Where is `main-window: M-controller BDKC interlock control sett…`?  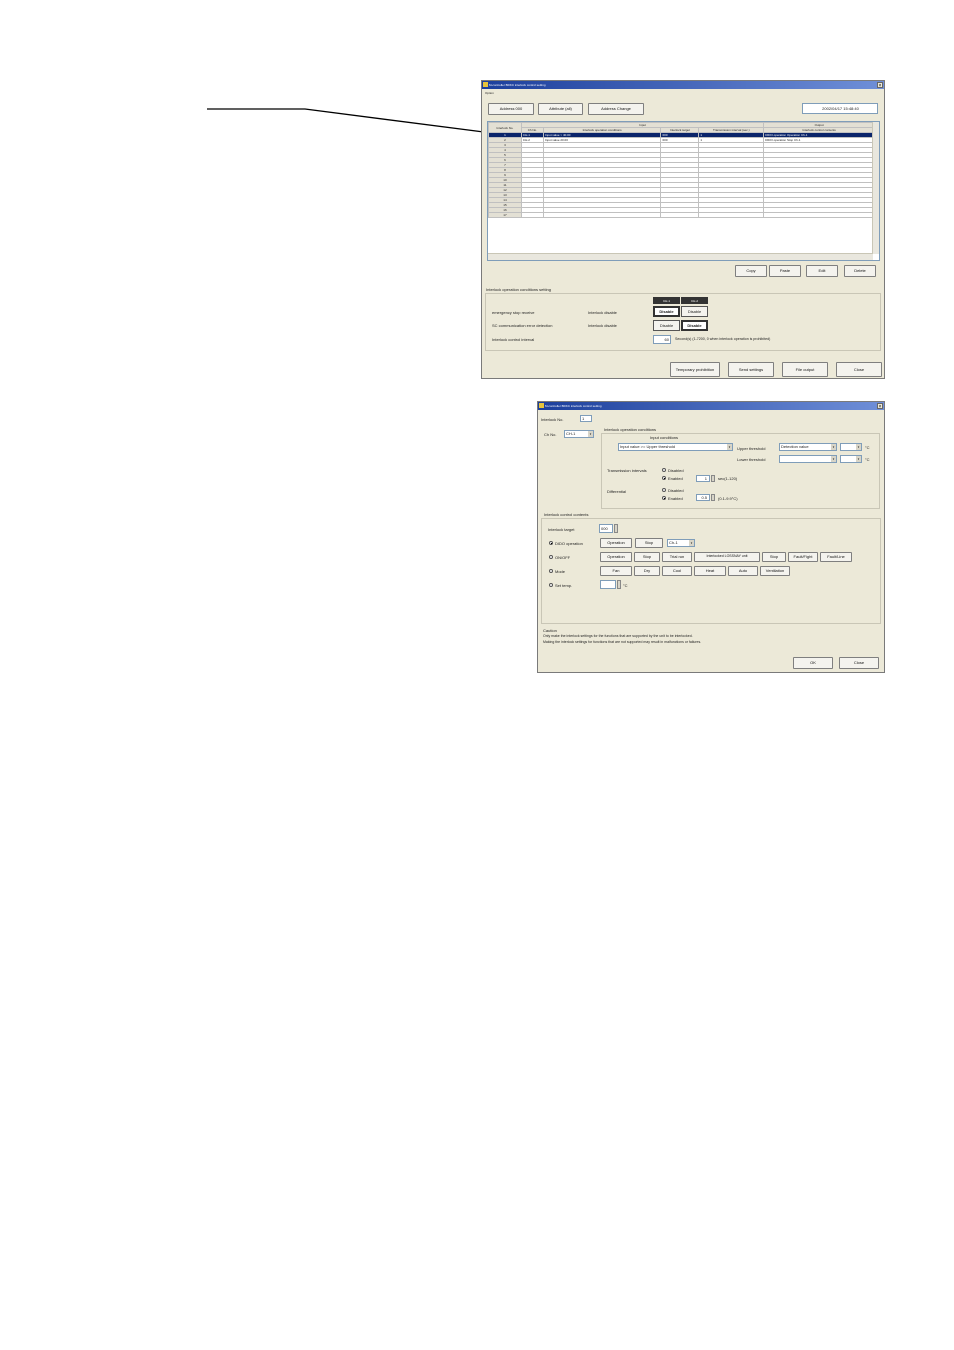 main-window: M-controller BDKC interlock control sett… is located at coordinates (683, 229).